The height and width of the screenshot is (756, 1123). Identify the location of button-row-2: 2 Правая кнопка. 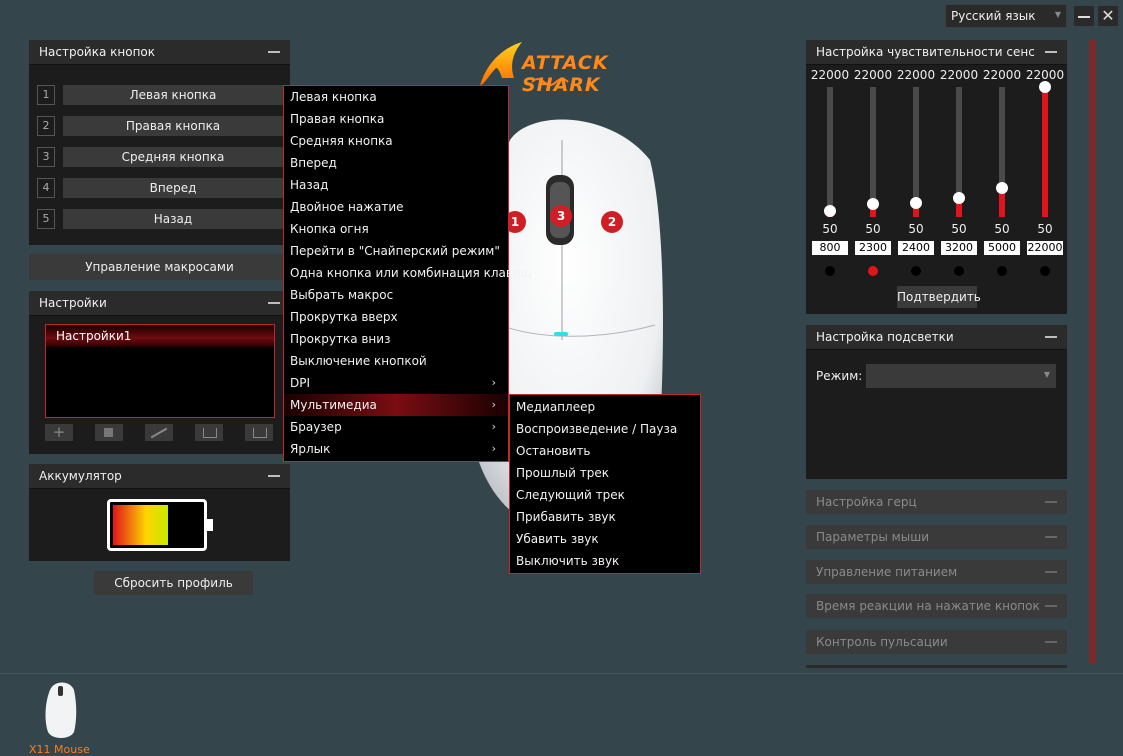
(160, 126).